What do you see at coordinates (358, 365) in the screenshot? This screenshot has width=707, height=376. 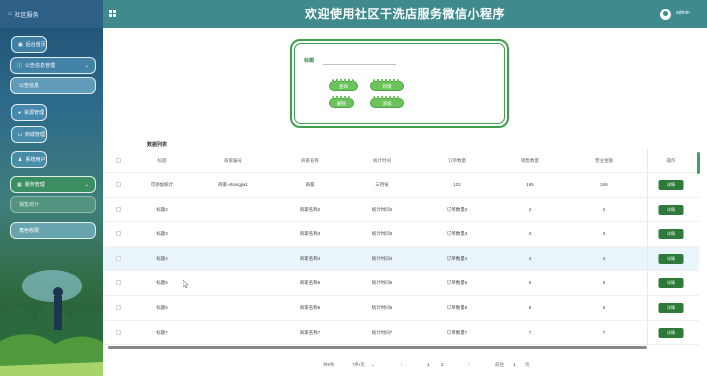 I see `pagination-page-size: 7条/页` at bounding box center [358, 365].